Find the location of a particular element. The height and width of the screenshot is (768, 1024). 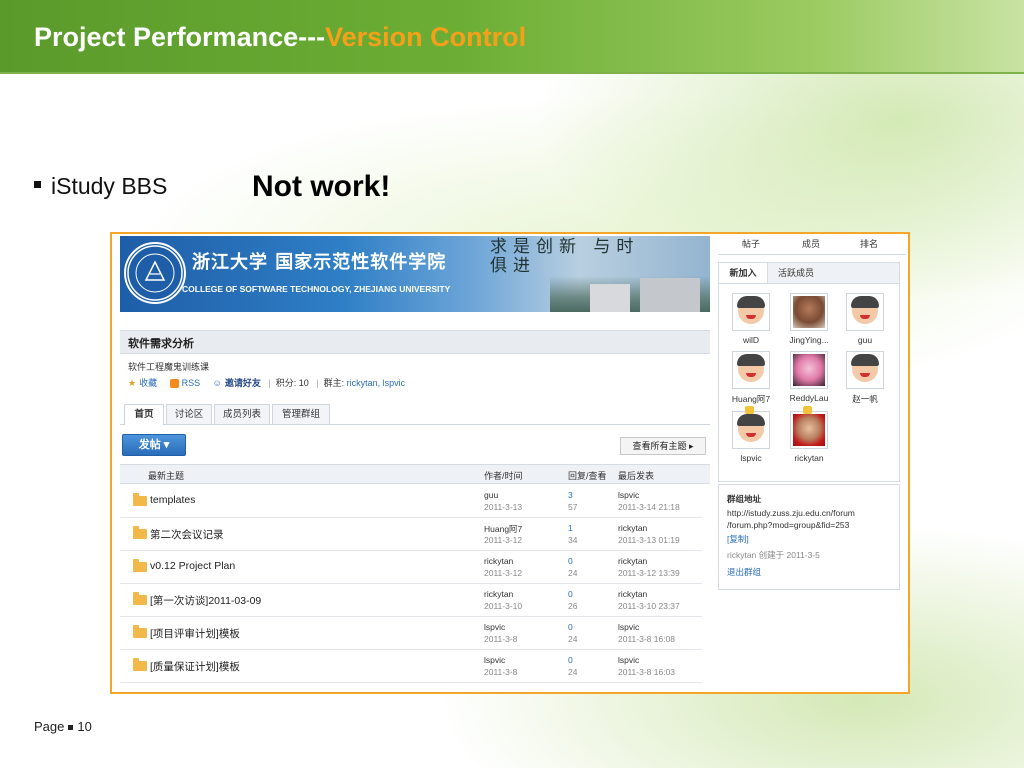

quit-group-link: 退出群组 is located at coordinates (744, 572).